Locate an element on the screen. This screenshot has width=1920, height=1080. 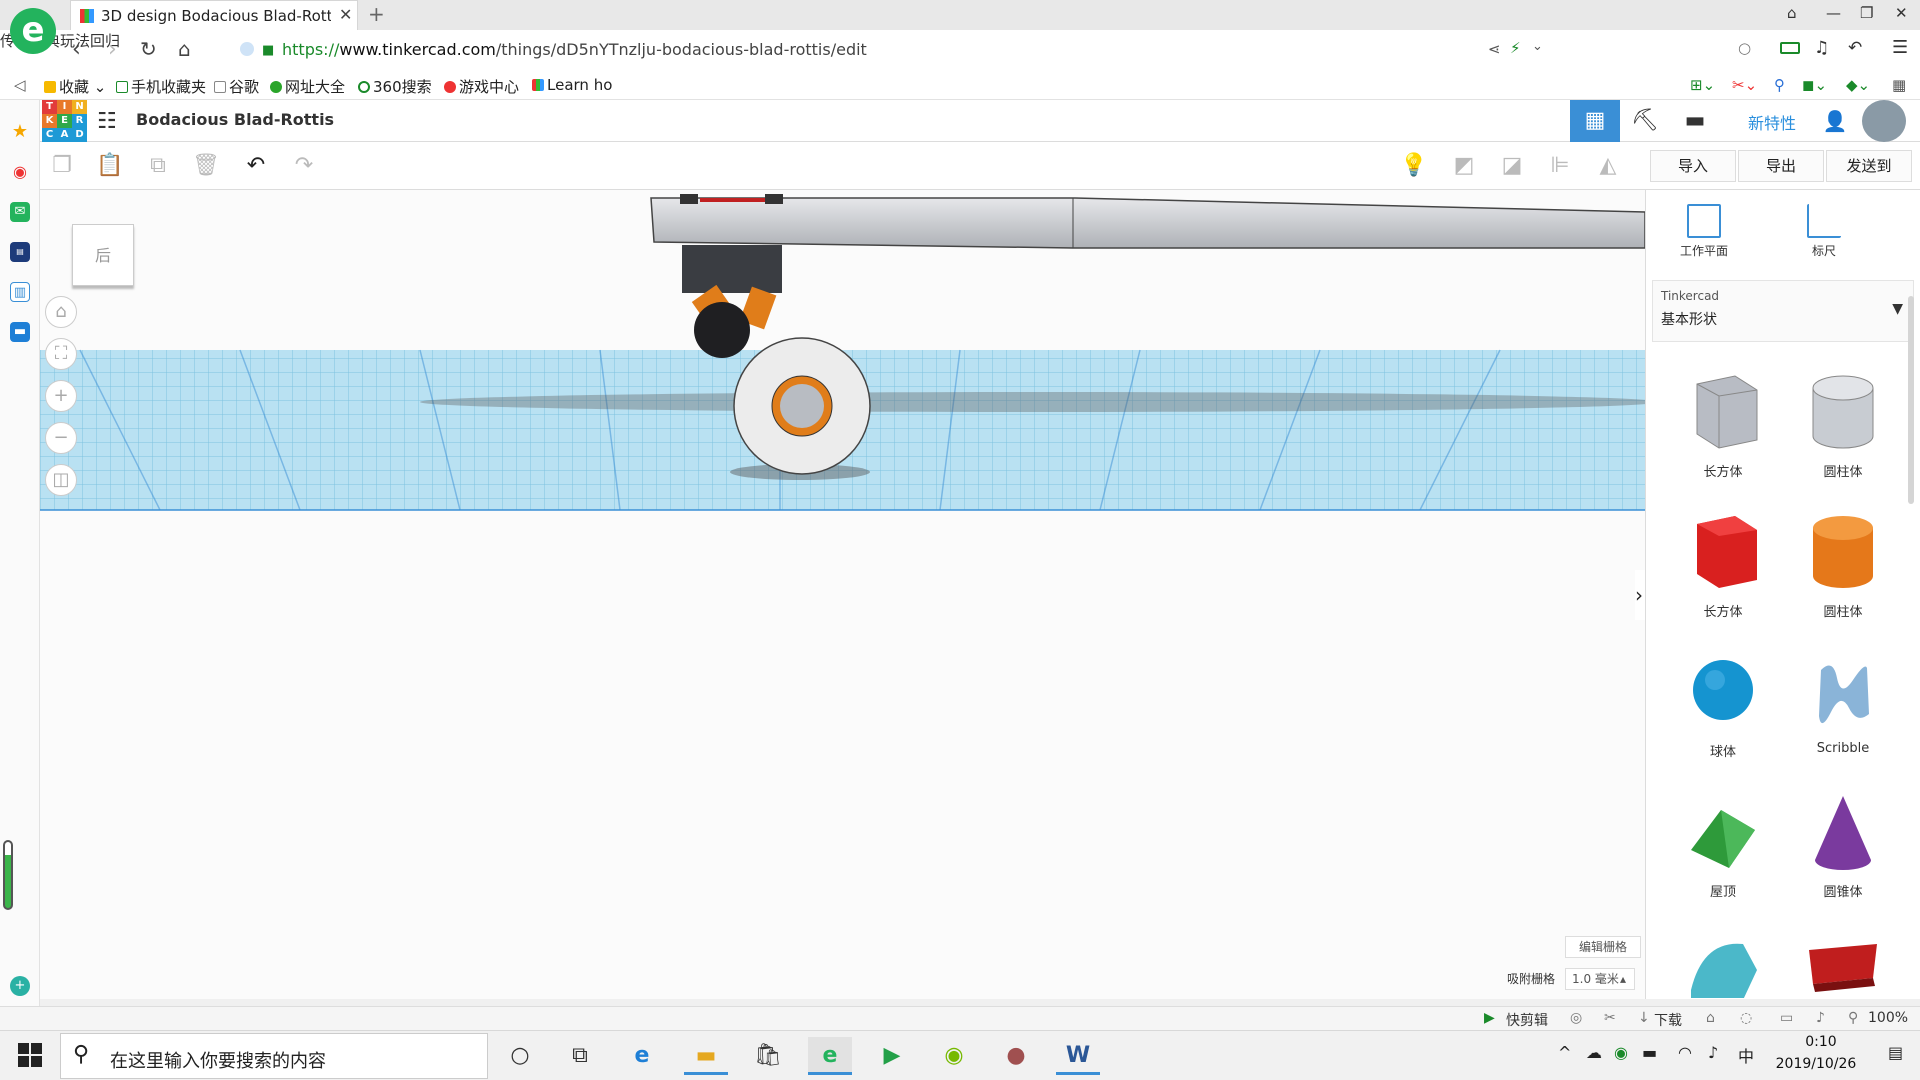
send-to-button: 发送到 is located at coordinates (1869, 166).